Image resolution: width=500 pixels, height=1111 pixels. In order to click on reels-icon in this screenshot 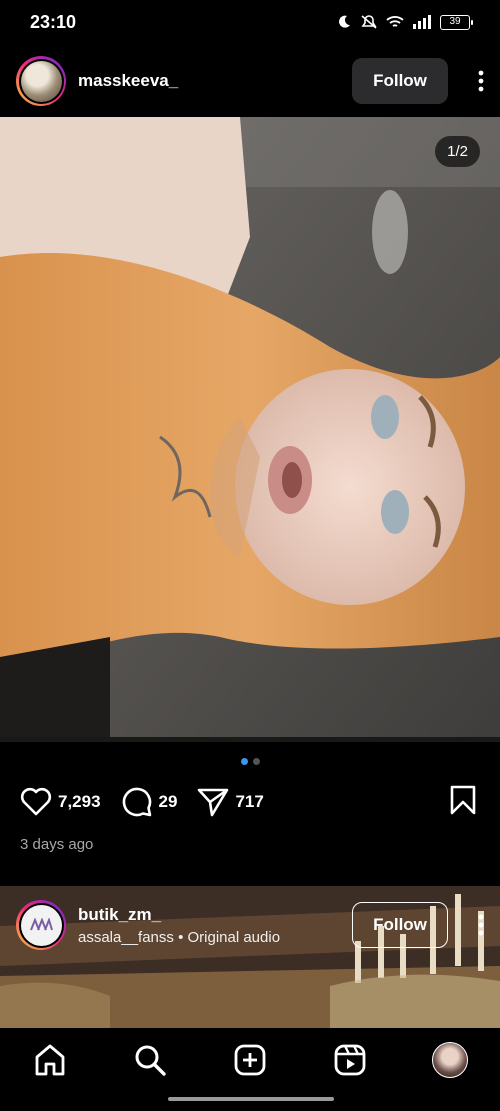, I will do `click(350, 1060)`.